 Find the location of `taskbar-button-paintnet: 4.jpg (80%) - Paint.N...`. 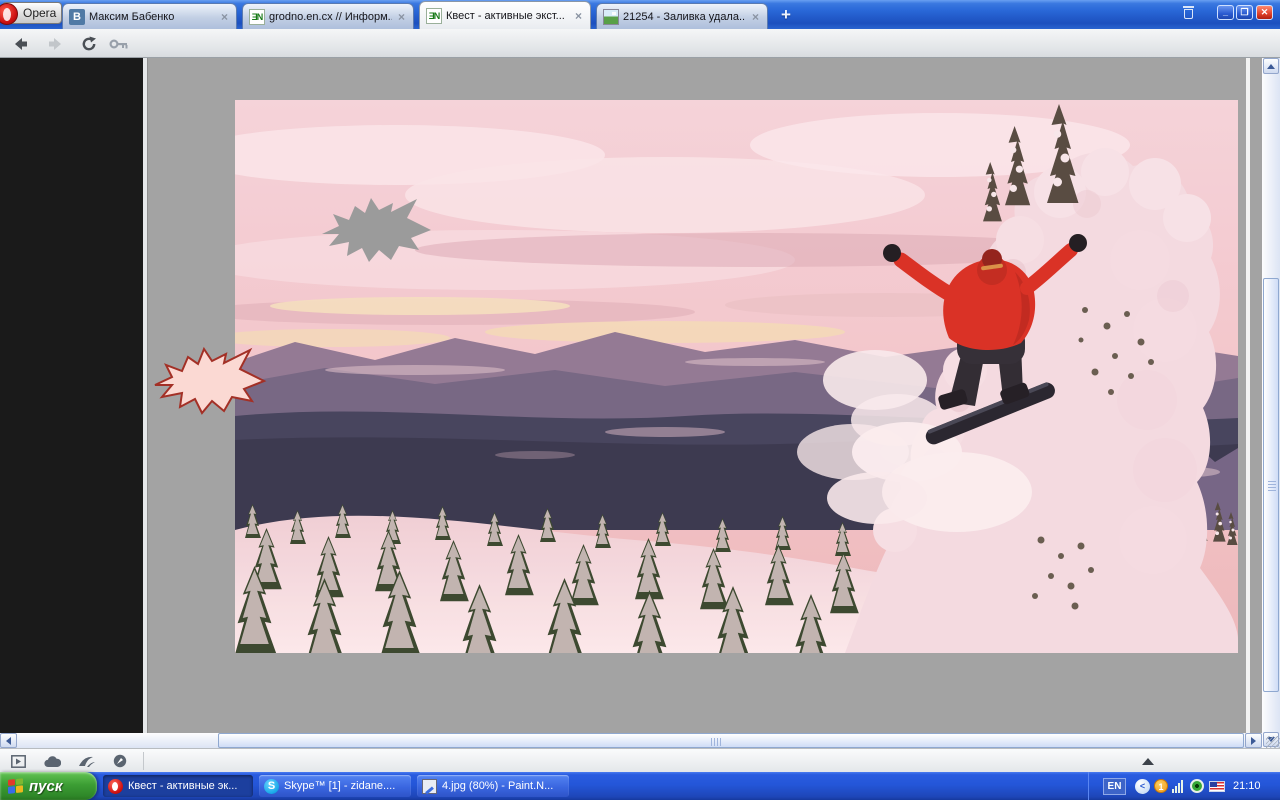

taskbar-button-paintnet: 4.jpg (80%) - Paint.N... is located at coordinates (493, 786).